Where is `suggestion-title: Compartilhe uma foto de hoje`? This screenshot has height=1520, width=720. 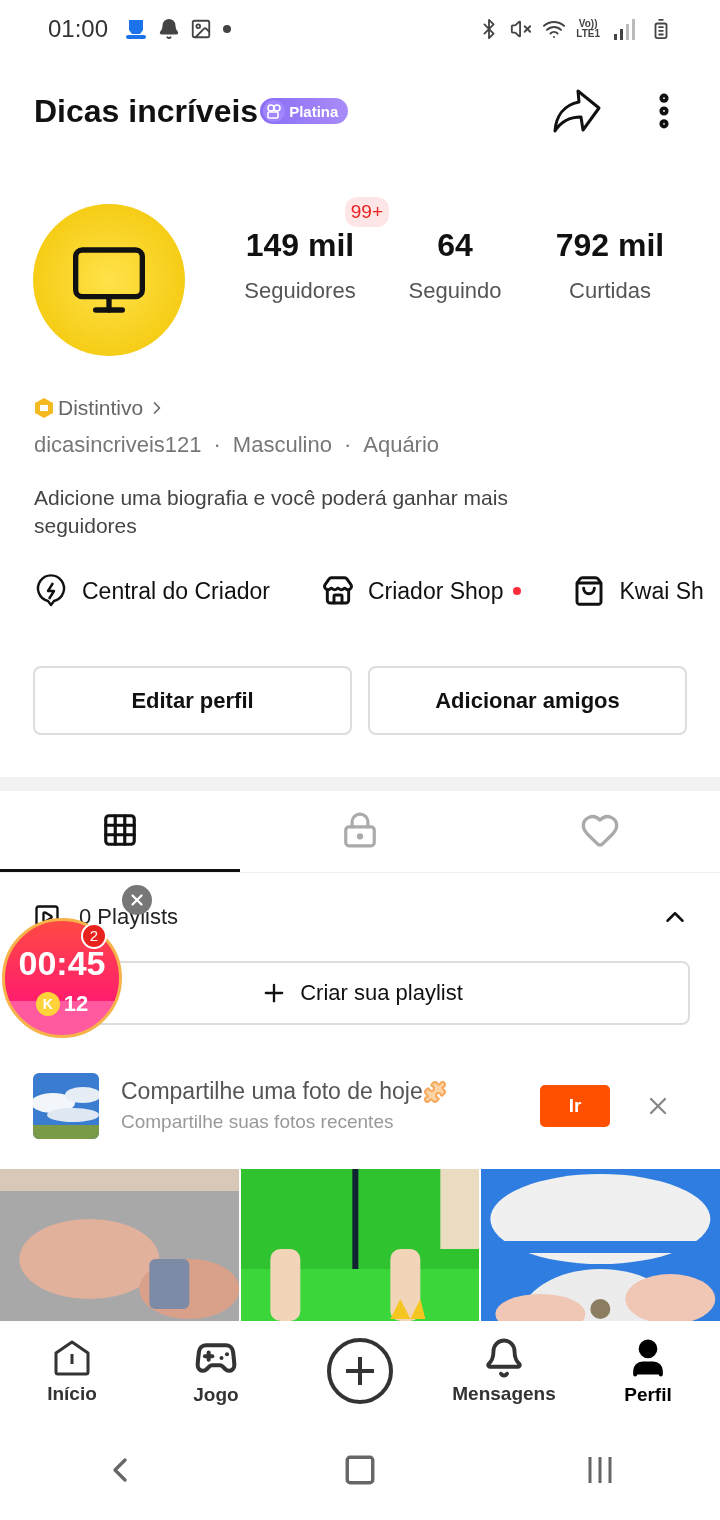
suggestion-title: Compartilhe uma foto de hoje is located at coordinates (272, 1092).